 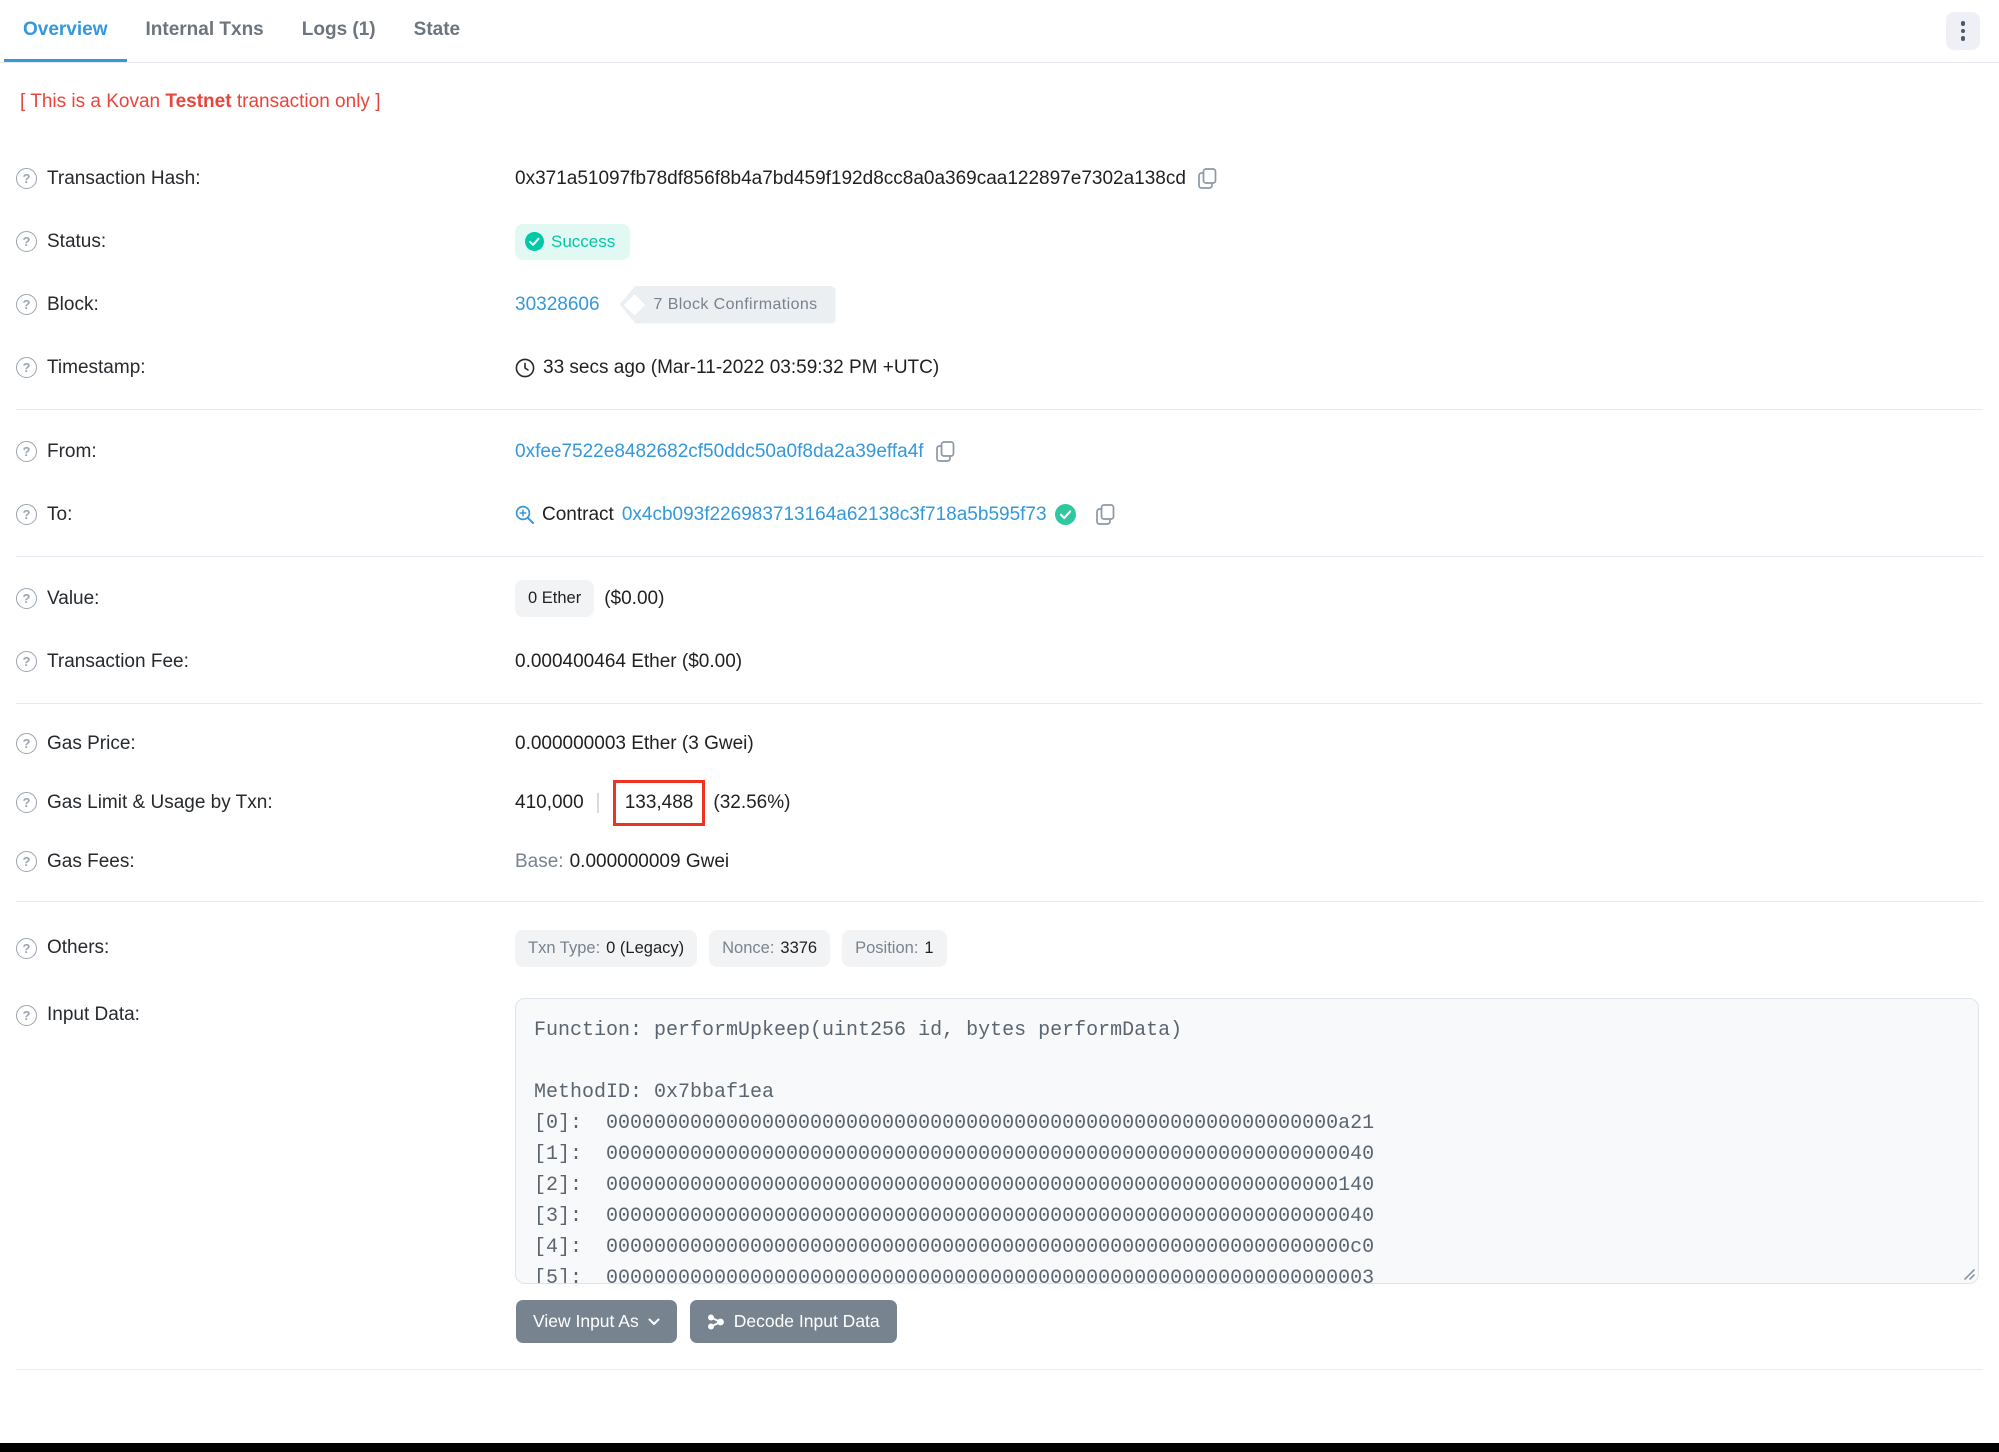 I want to click on kebab-menu-button, so click(x=1963, y=31).